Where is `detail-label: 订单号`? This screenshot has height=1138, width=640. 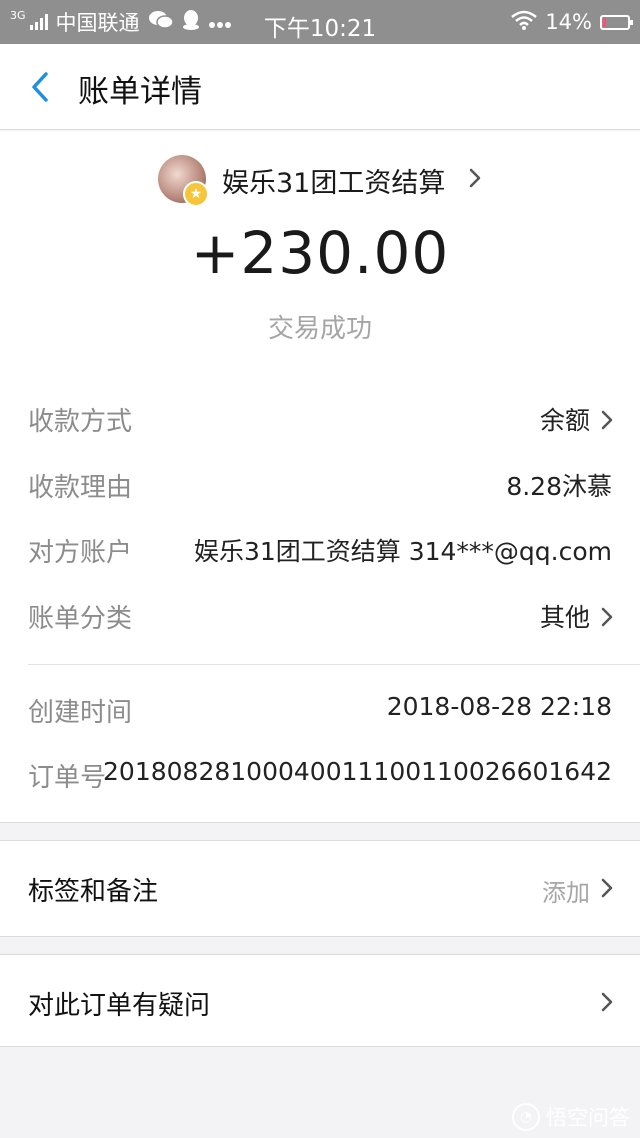
detail-label: 订单号 is located at coordinates (67, 778).